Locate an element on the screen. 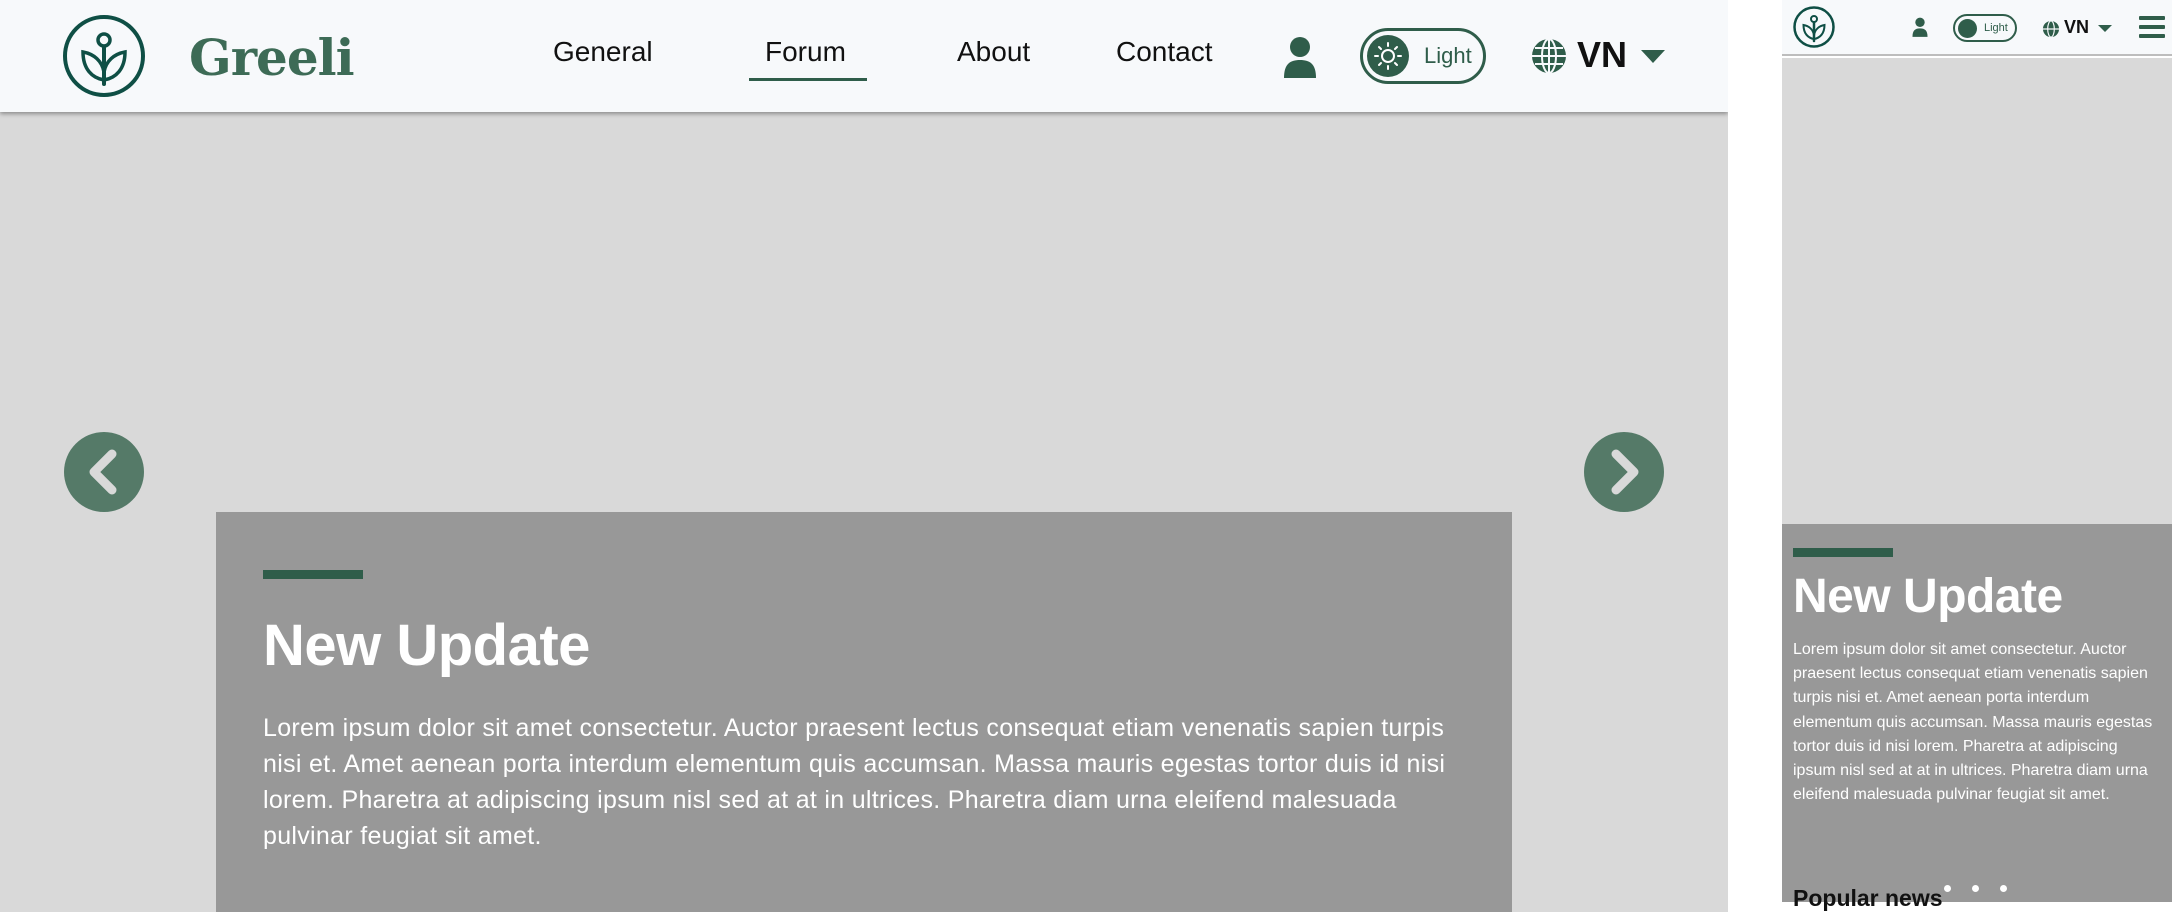 The width and height of the screenshot is (2172, 912). chevron-left-icon is located at coordinates (103, 472).